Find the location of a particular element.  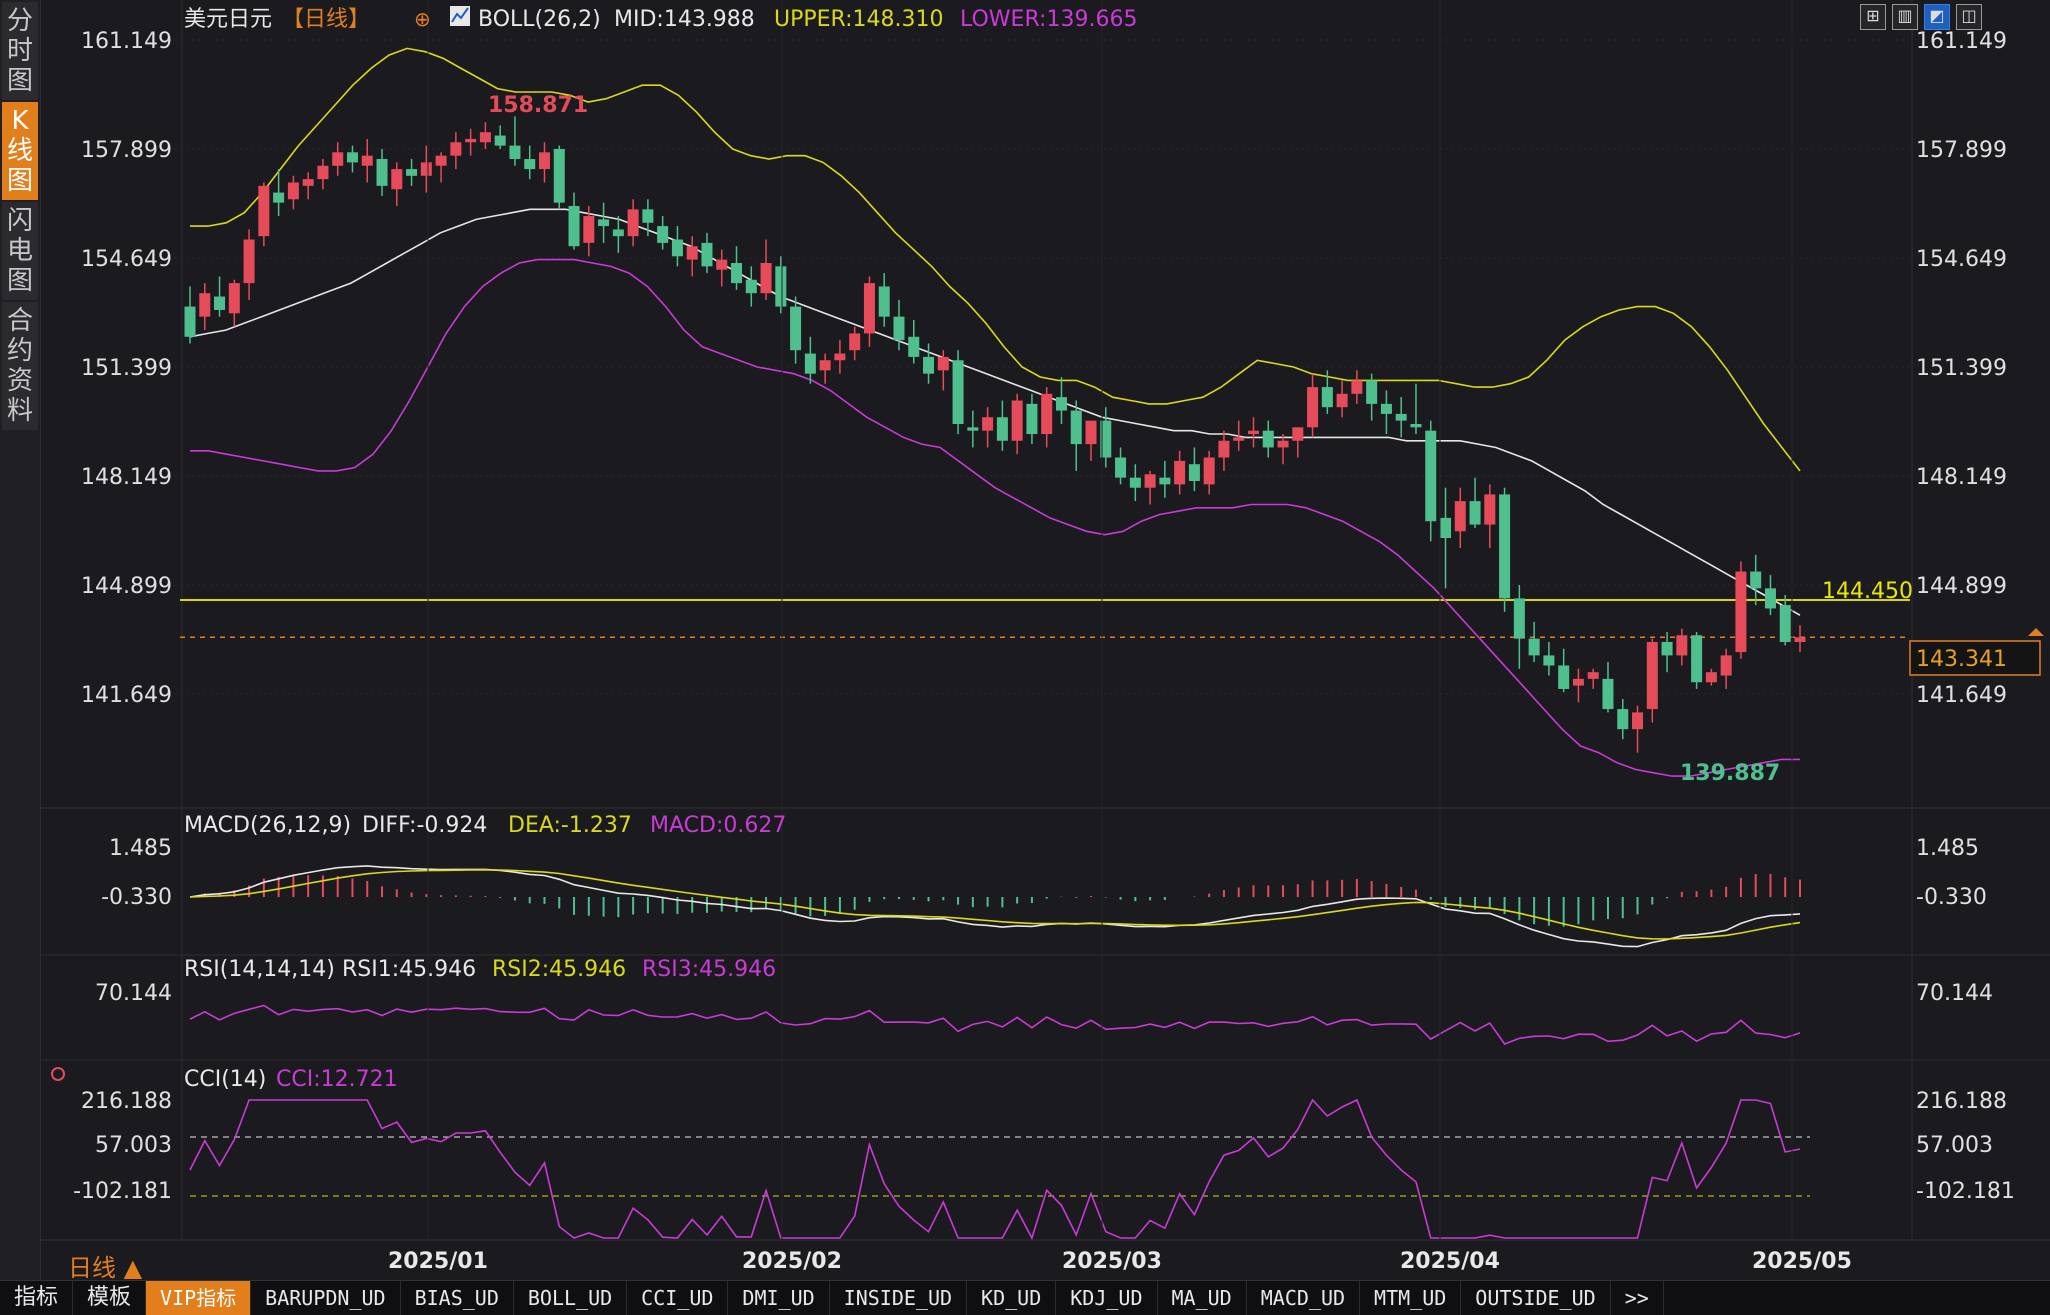

tab-kline-char: 线 is located at coordinates (19, 151).